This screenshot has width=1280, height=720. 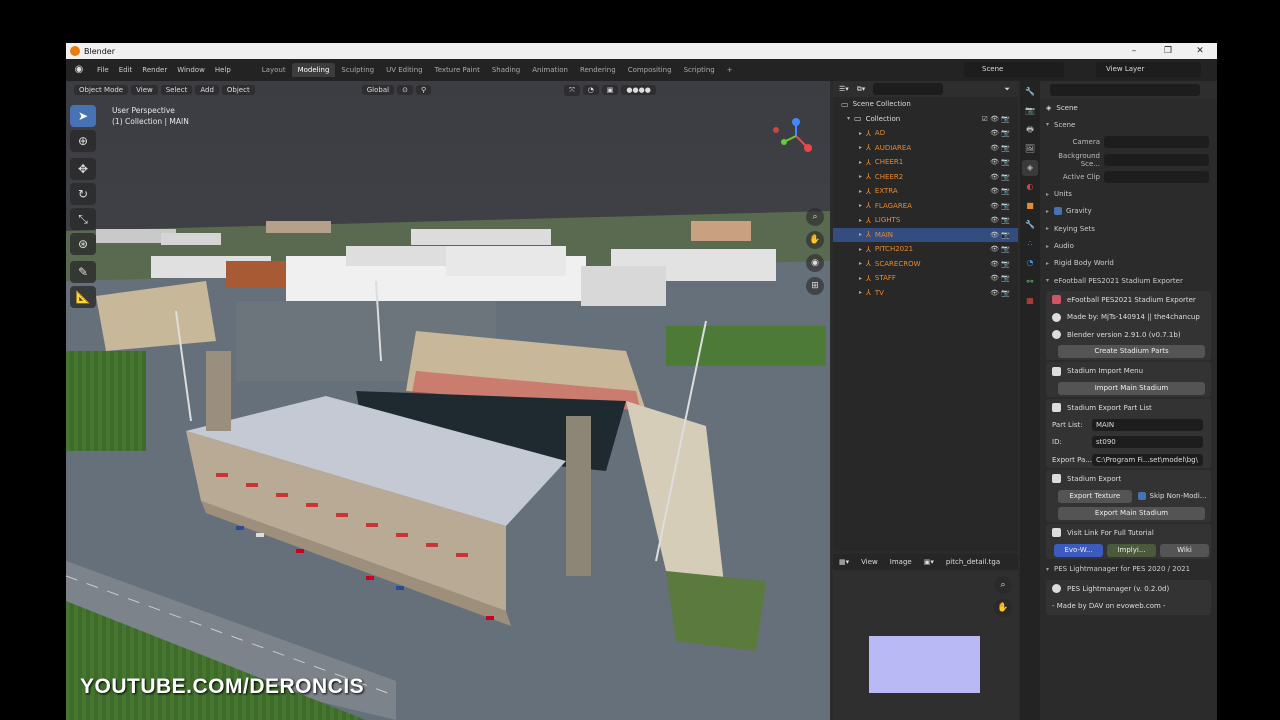 I want to click on transform-tool-icon: ⊛, so click(x=83, y=244).